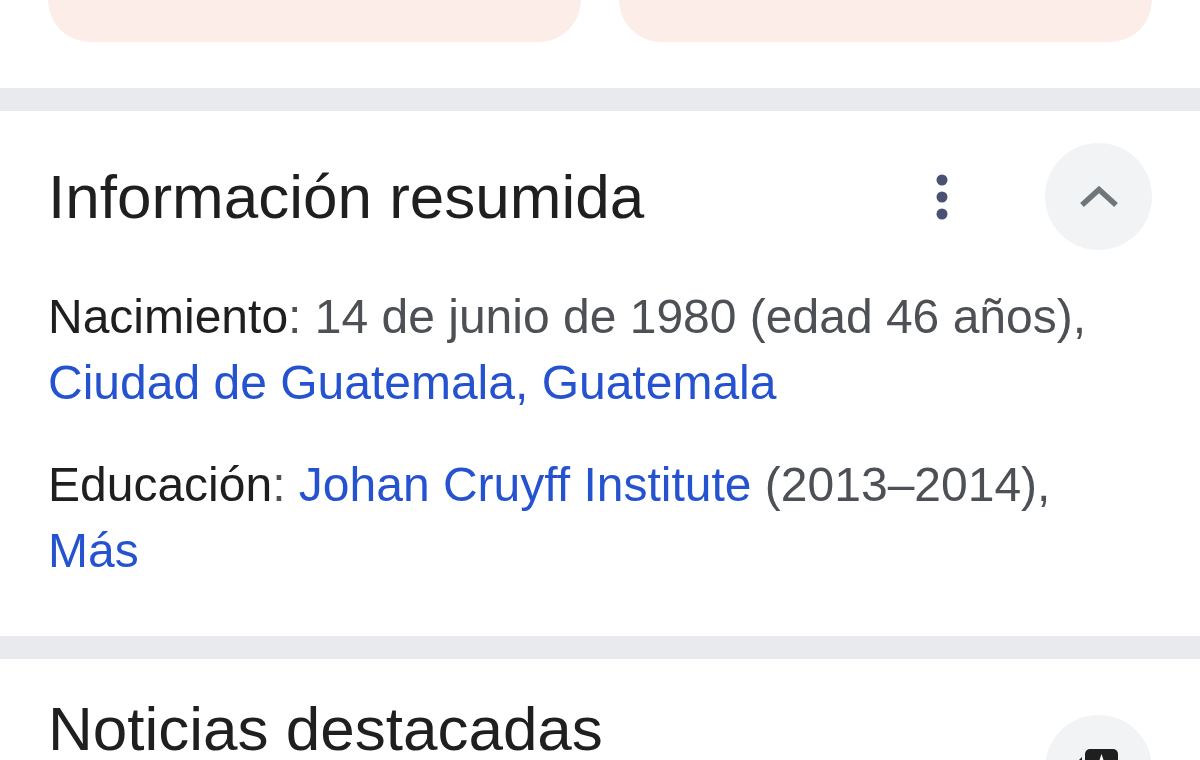  What do you see at coordinates (346, 196) in the screenshot?
I see `section-title: Información resumida` at bounding box center [346, 196].